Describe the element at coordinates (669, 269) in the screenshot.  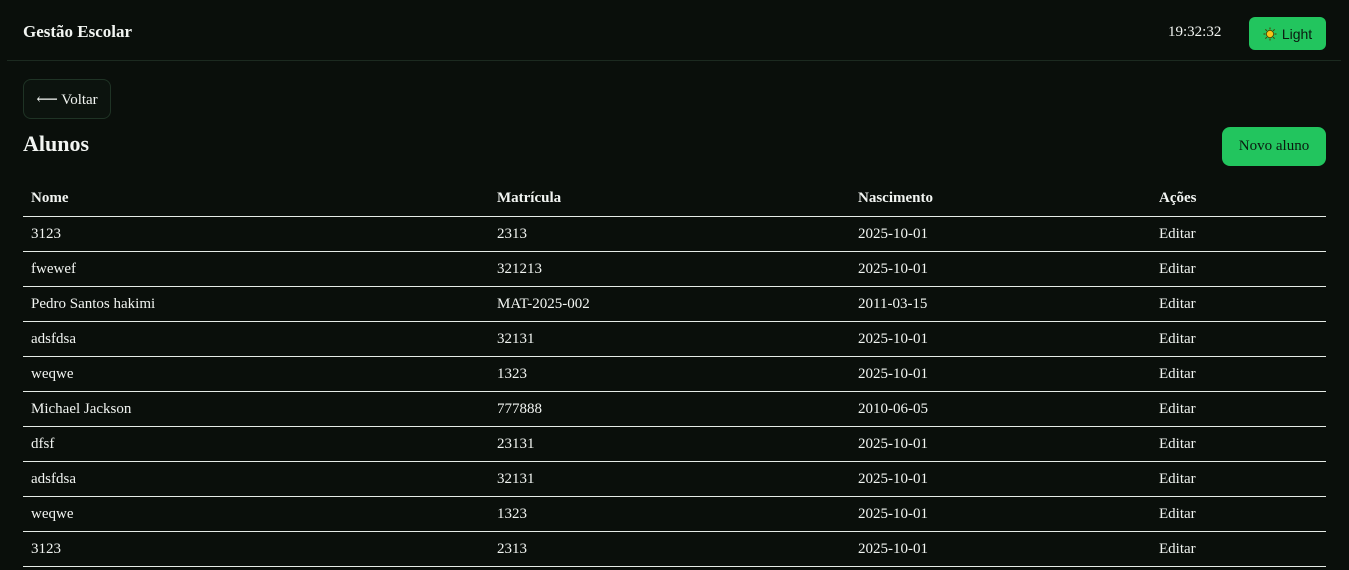
I see `cell-matricula: 321213` at that location.